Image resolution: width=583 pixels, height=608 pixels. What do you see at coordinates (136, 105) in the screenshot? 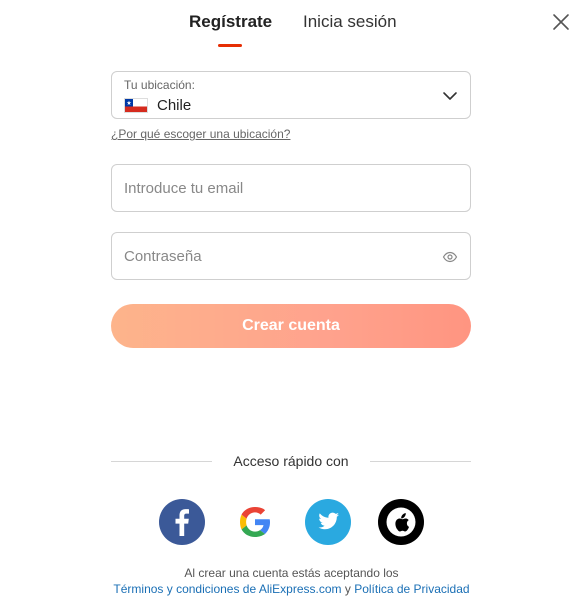
I see `chile-flag-icon` at bounding box center [136, 105].